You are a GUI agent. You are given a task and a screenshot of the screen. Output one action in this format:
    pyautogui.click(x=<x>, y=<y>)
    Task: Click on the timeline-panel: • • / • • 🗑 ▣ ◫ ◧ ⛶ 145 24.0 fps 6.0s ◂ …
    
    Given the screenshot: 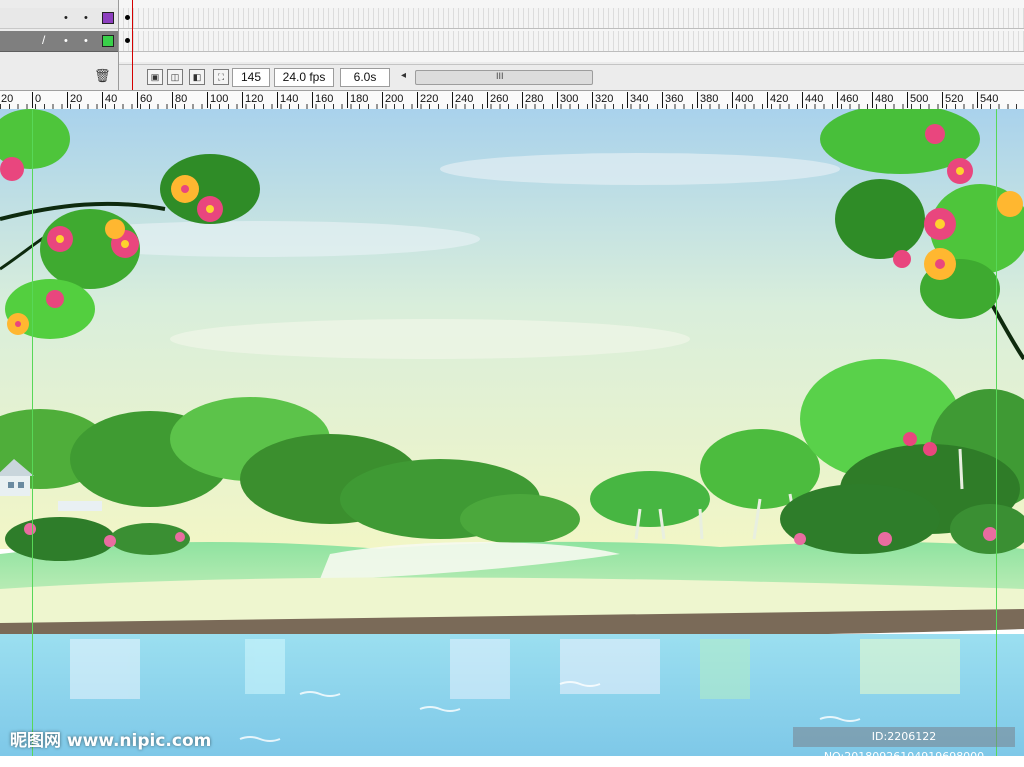 What is the action you would take?
    pyautogui.click(x=512, y=45)
    